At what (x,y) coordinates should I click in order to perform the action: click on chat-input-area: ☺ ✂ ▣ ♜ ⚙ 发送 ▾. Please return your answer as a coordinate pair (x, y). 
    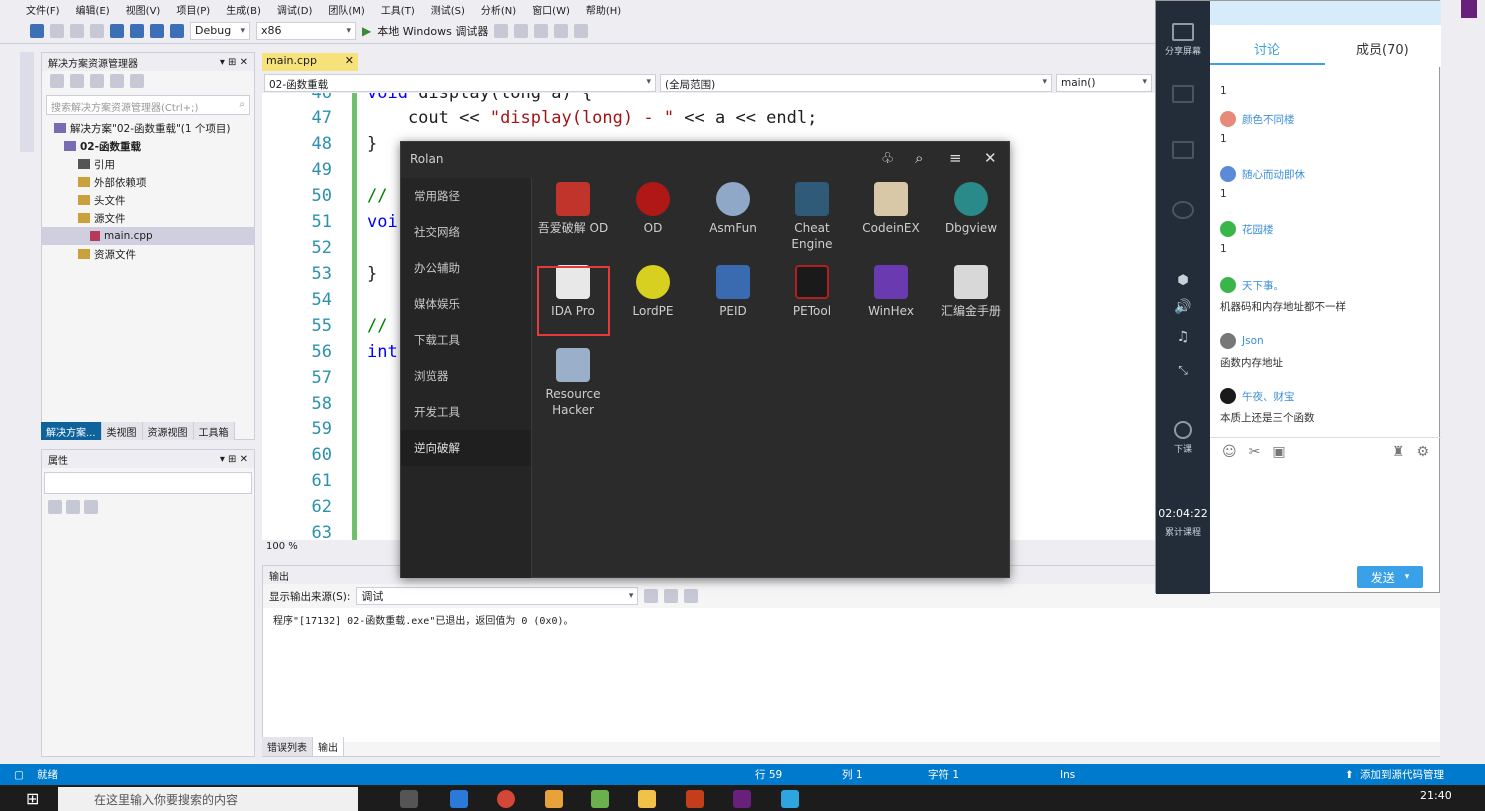
    Looking at the image, I should click on (1325, 515).